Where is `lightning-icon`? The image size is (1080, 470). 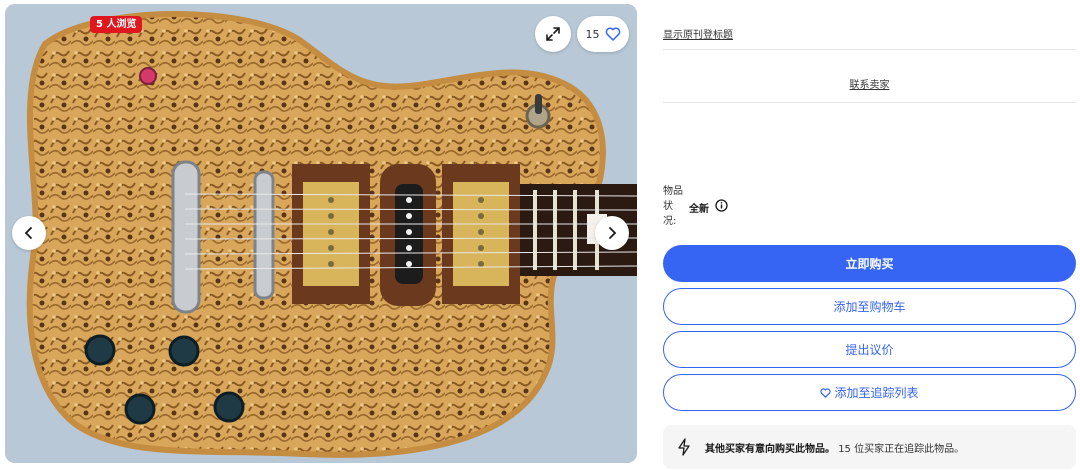
lightning-icon is located at coordinates (684, 447).